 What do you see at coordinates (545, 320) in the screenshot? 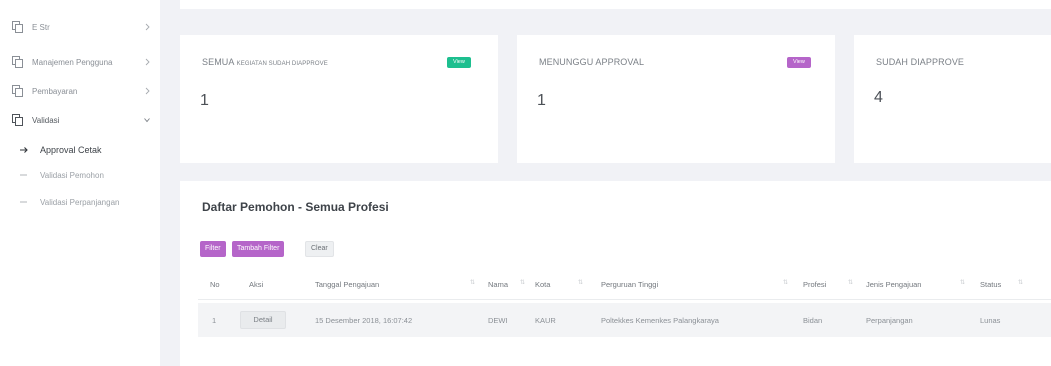
I see `cell-city: KAUR` at bounding box center [545, 320].